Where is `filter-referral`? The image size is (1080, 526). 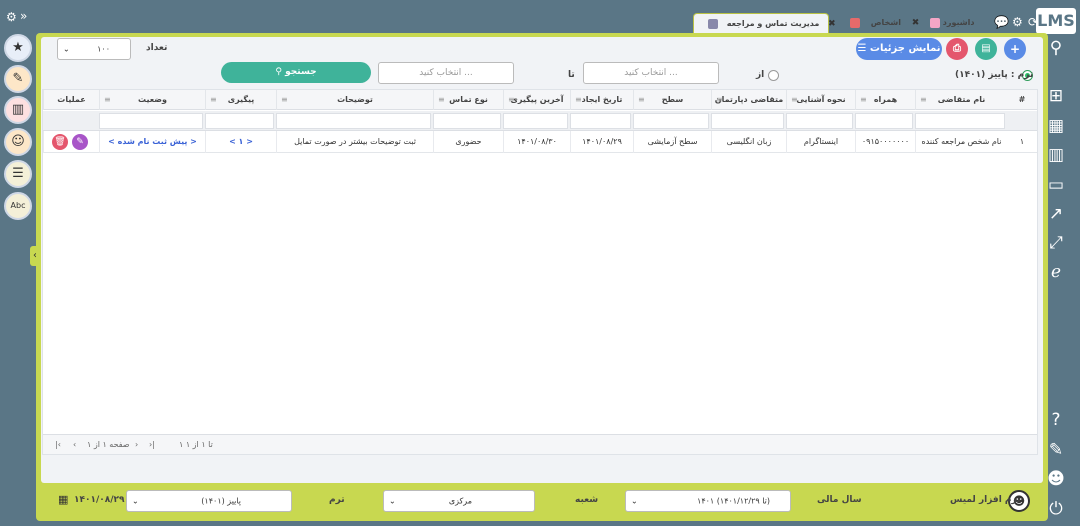 filter-referral is located at coordinates (819, 121).